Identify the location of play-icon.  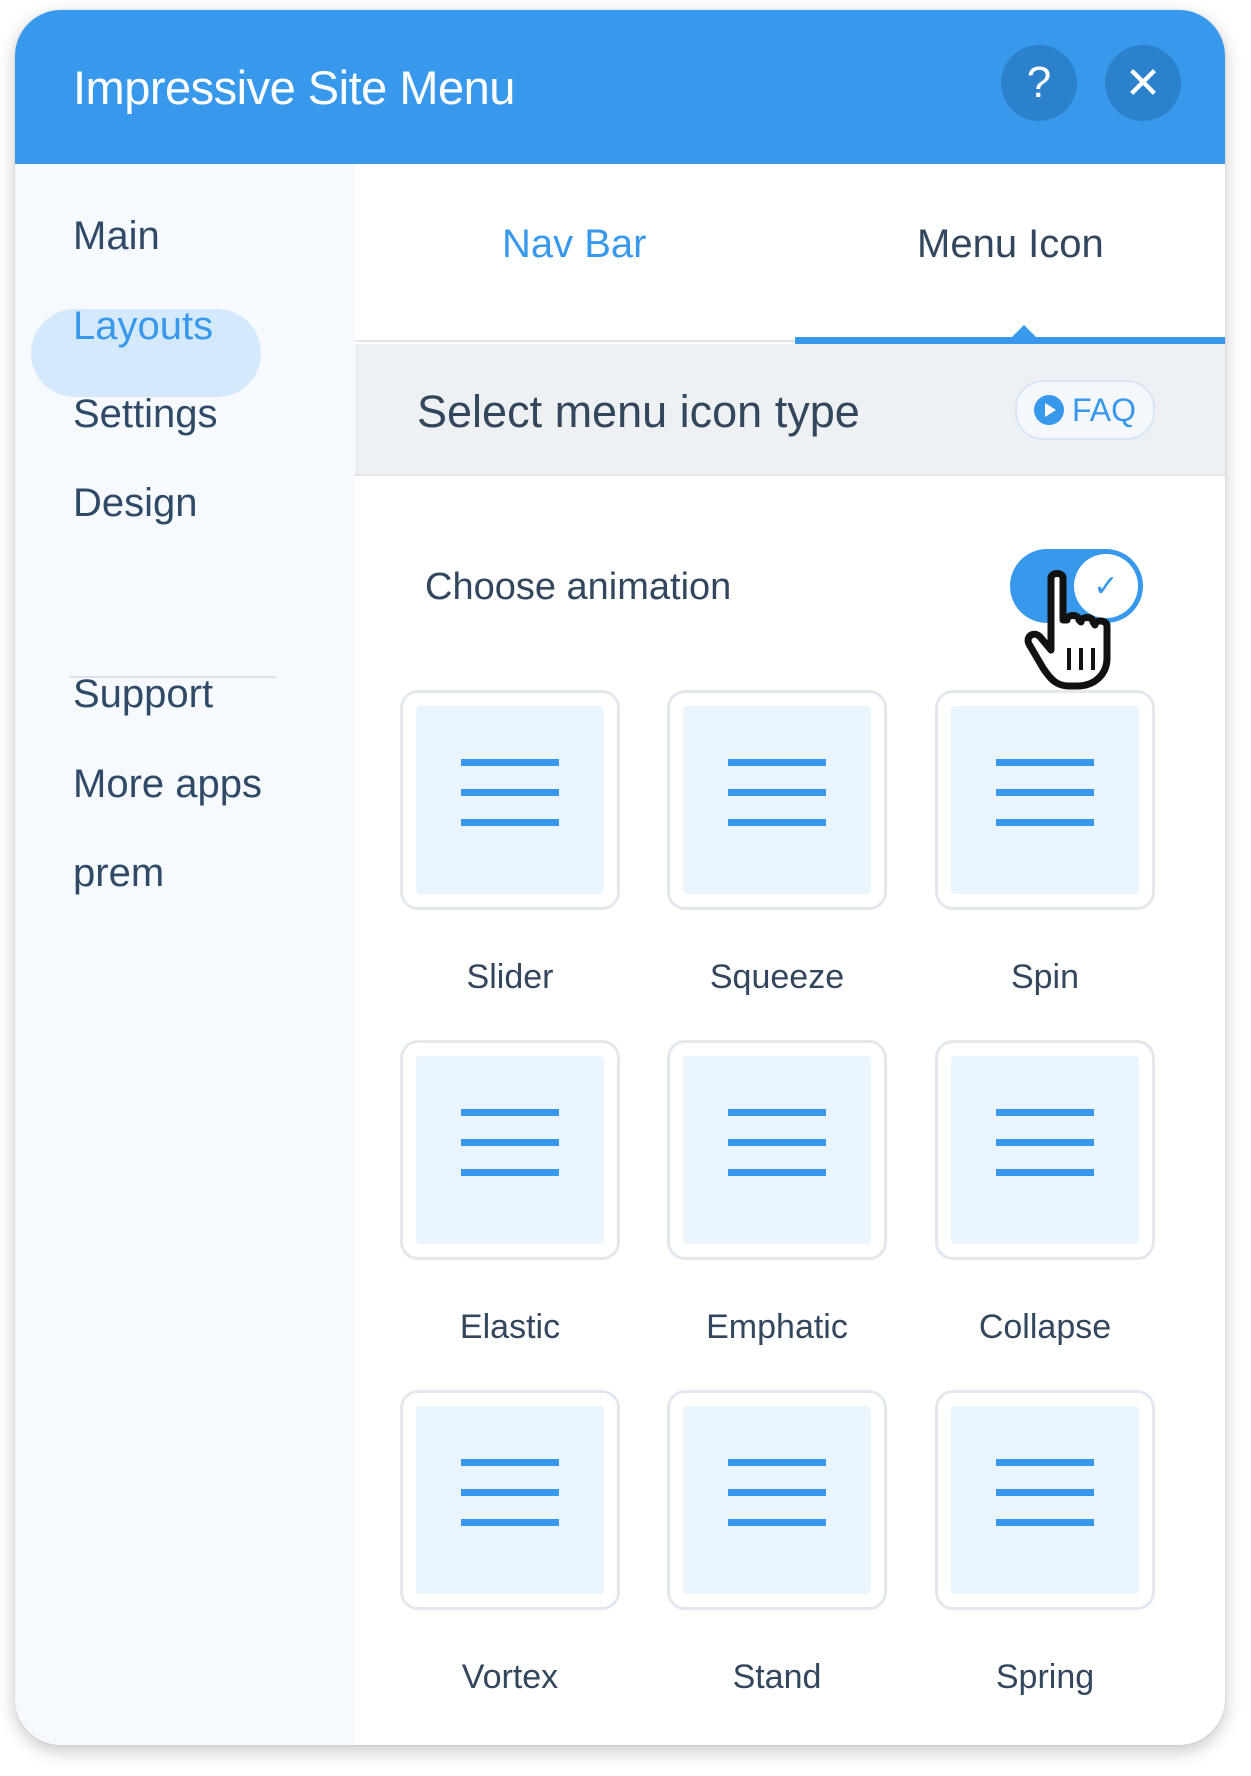
(1048, 410).